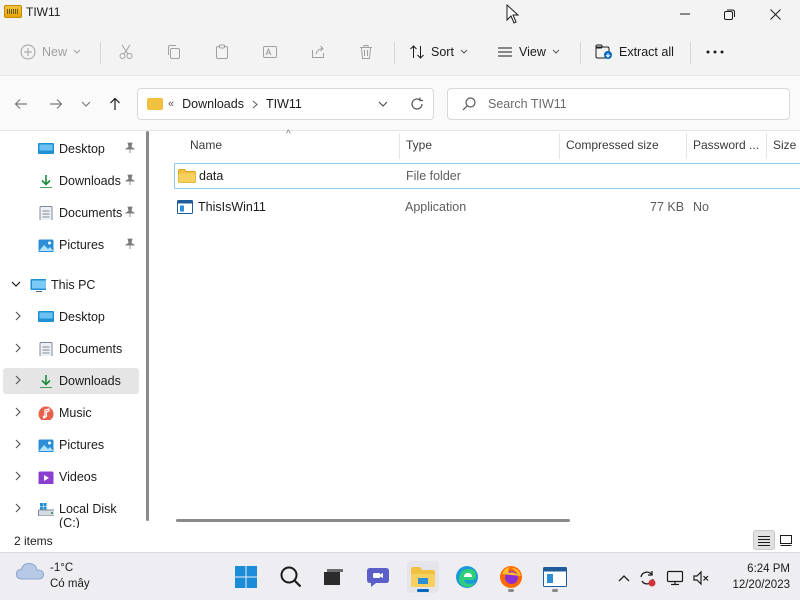  Describe the element at coordinates (126, 52) in the screenshot. I see `cut-button` at that location.